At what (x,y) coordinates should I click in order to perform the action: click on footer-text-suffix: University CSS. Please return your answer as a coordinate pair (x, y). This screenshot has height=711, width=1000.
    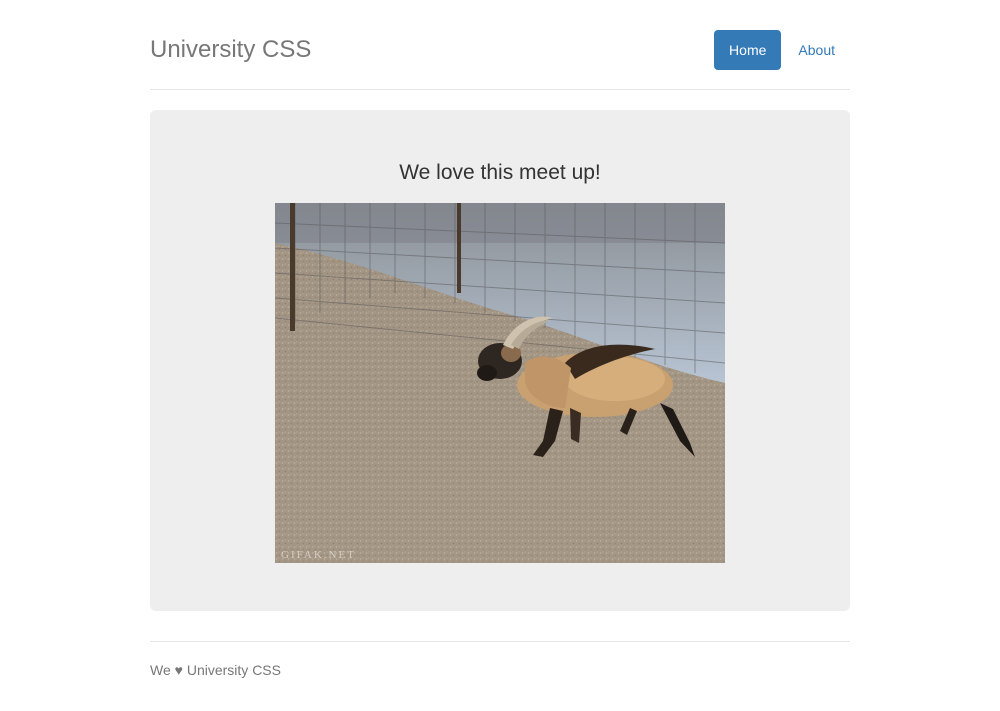
    Looking at the image, I should click on (233, 670).